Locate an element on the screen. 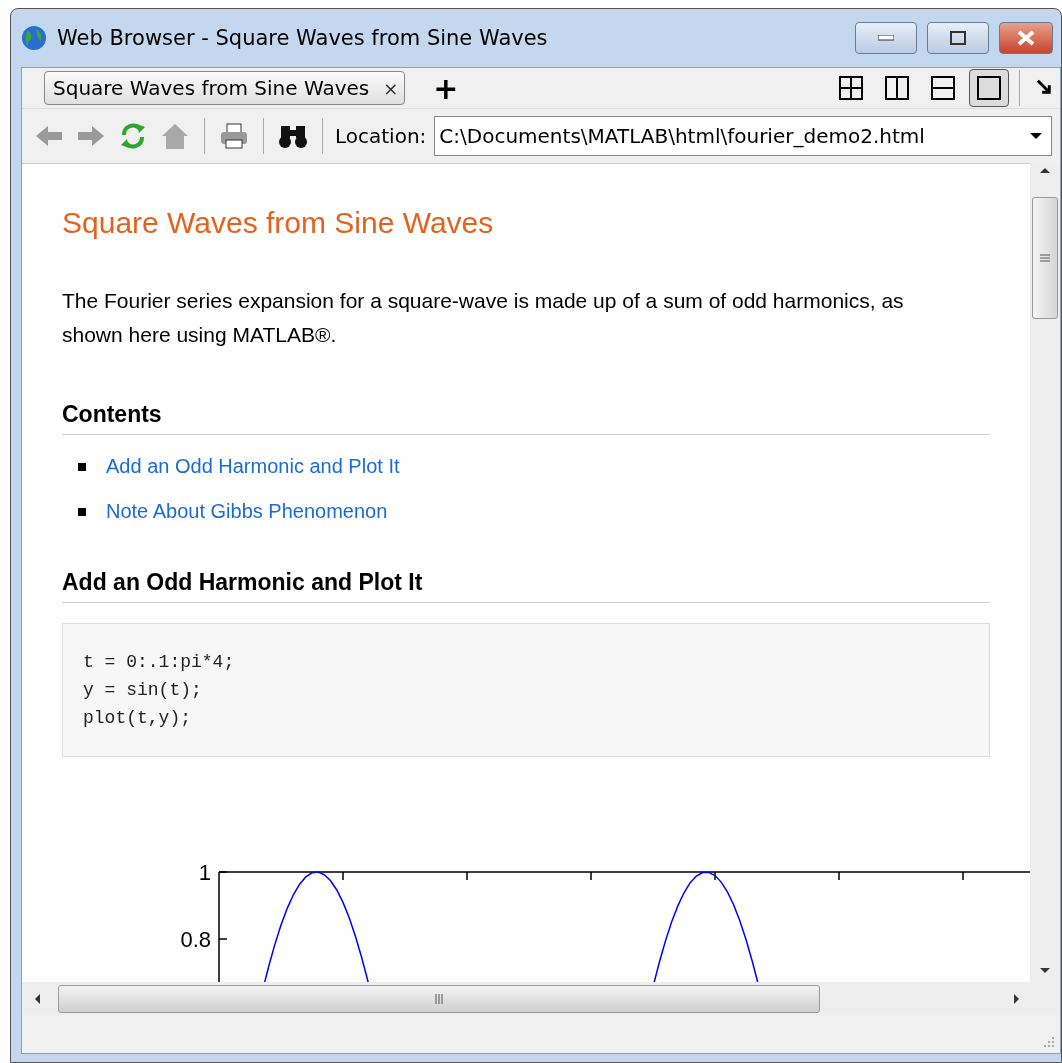  minimize-icon is located at coordinates (886, 38).